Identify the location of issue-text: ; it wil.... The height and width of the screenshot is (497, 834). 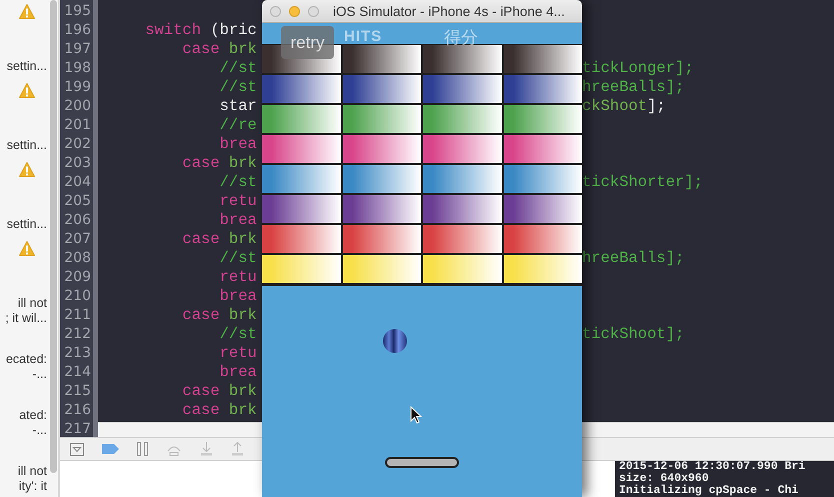
(26, 318).